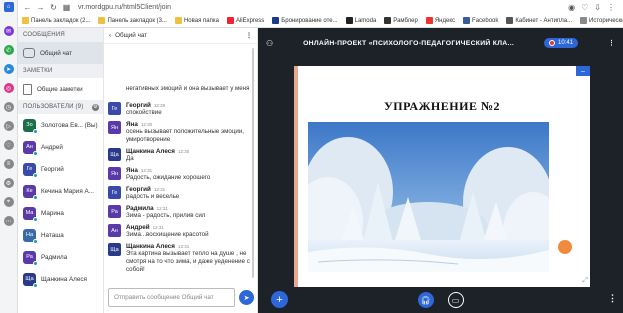  Describe the element at coordinates (8, 202) in the screenshot. I see `pin-icon: ⌖` at that location.